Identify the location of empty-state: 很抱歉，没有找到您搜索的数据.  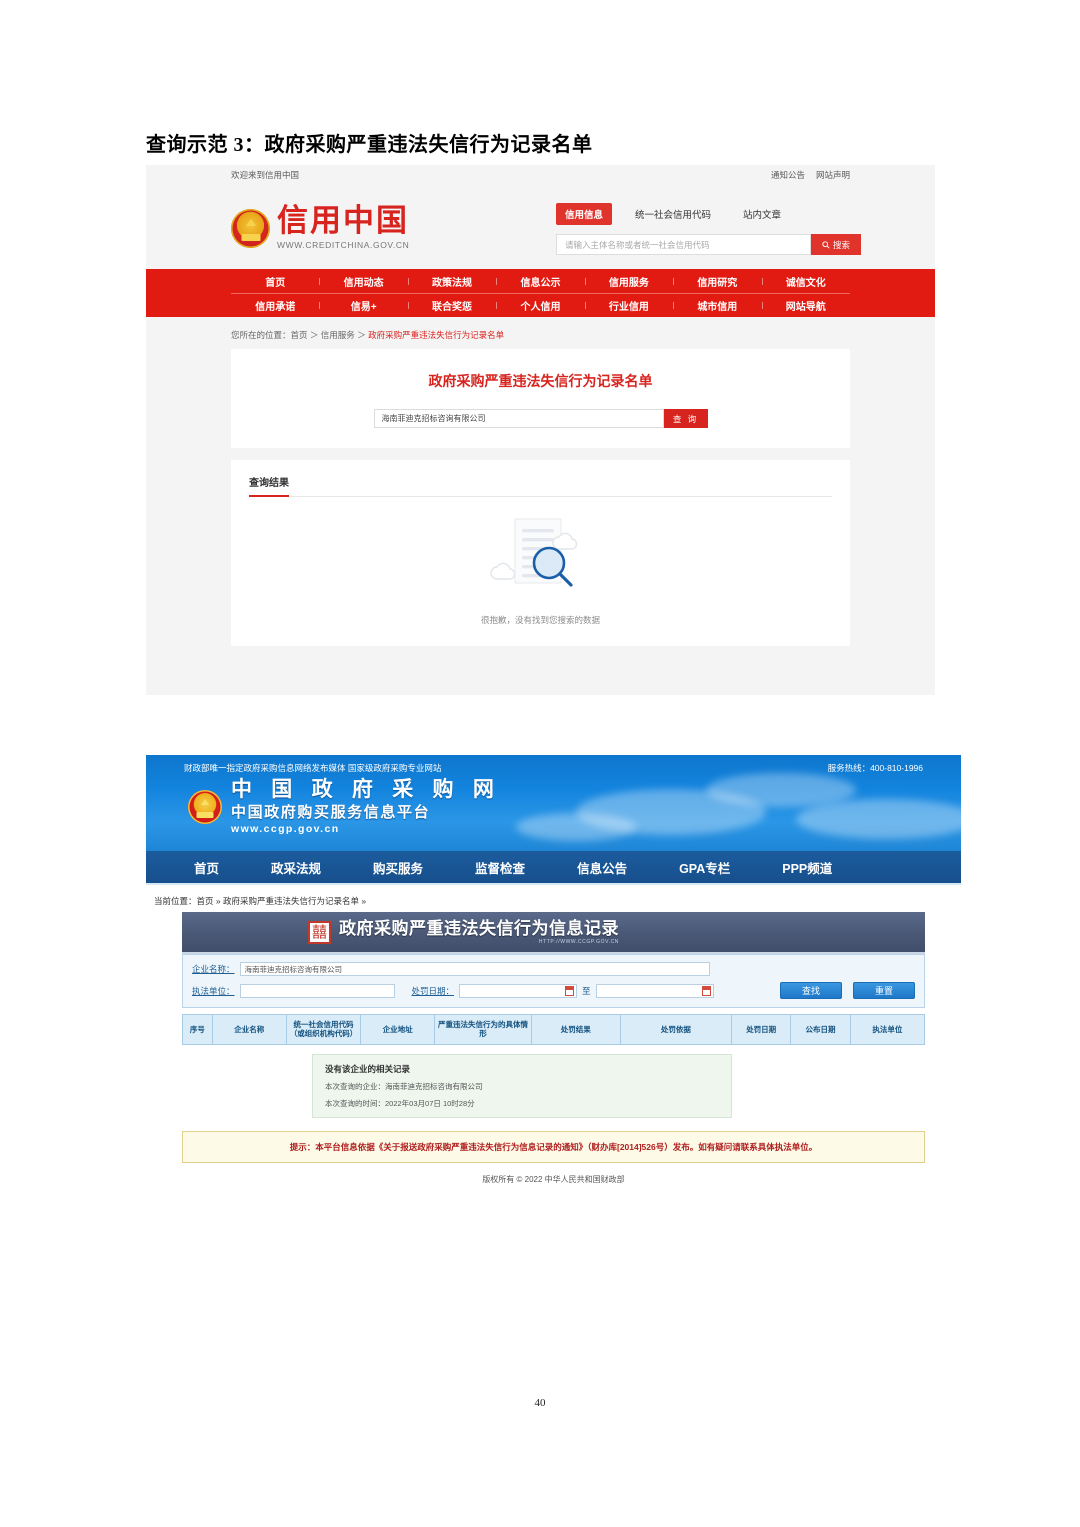
(540, 561).